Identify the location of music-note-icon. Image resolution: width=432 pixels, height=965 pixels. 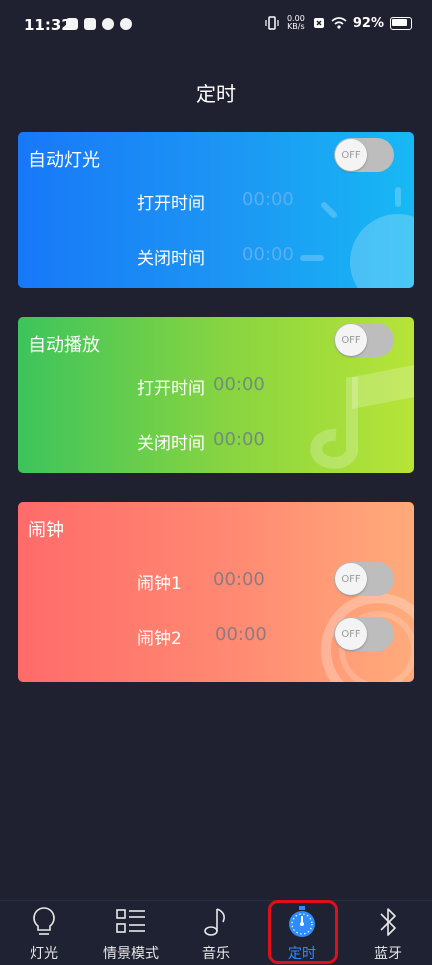
(214, 922).